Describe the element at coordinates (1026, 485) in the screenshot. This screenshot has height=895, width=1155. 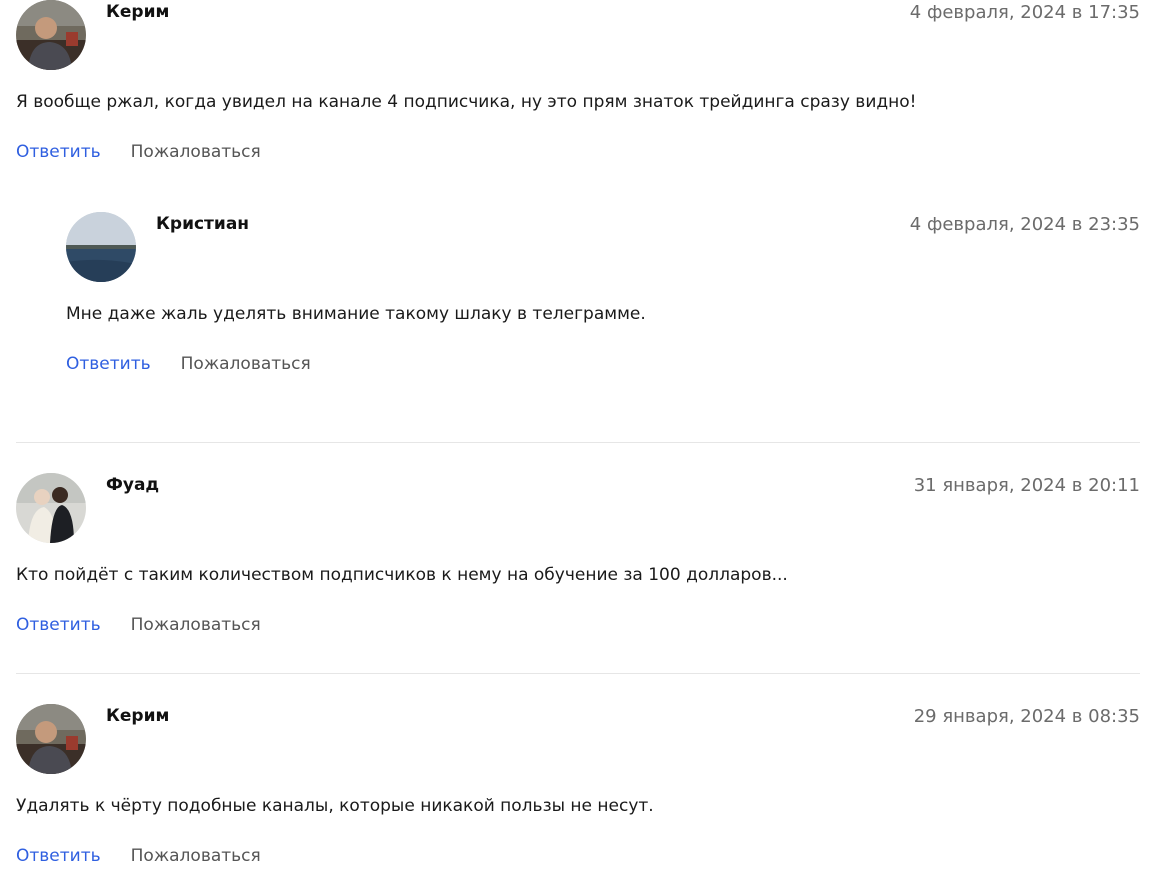
I see `comment-date: 31 января, 2024 в 20:11` at that location.